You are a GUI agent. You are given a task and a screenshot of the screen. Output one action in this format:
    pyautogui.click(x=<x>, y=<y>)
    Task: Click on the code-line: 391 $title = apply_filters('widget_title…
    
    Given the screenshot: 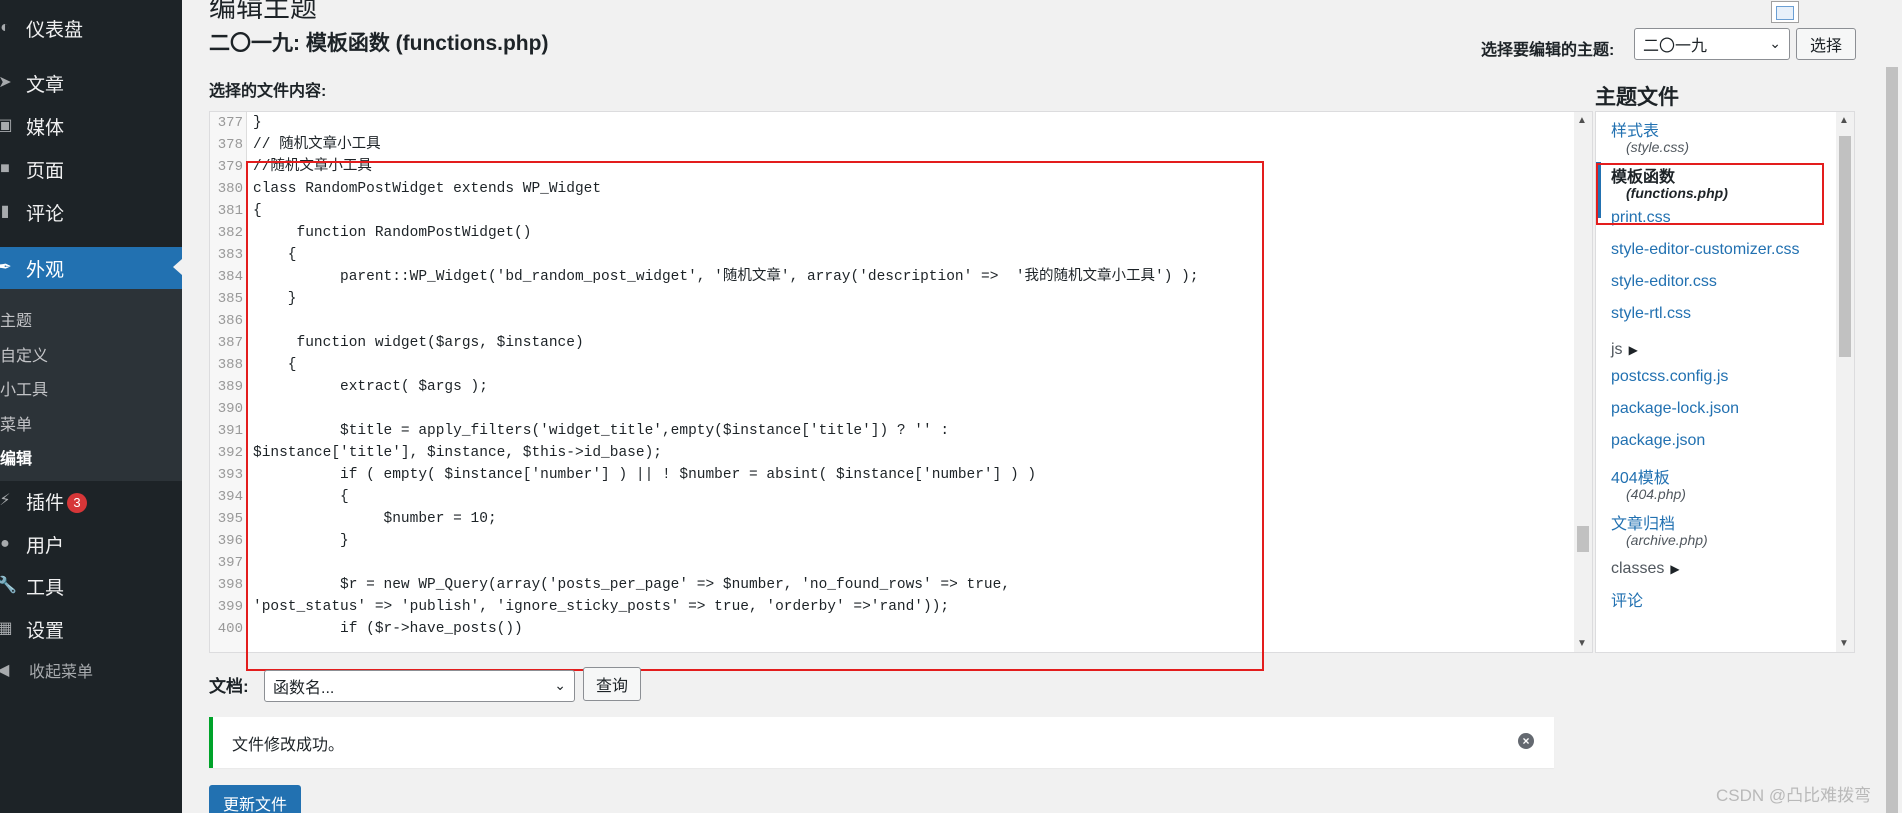 What is the action you would take?
    pyautogui.click(x=890, y=431)
    